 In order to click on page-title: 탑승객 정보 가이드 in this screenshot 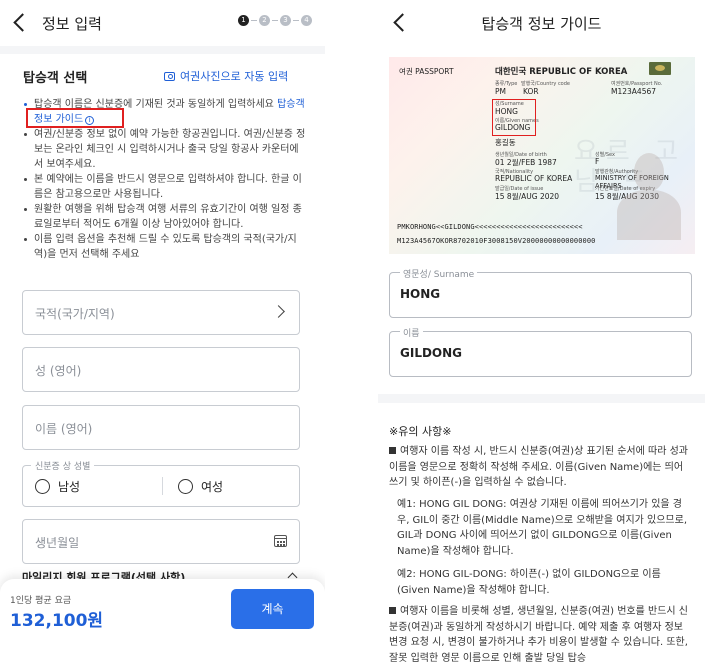, I will do `click(541, 24)`.